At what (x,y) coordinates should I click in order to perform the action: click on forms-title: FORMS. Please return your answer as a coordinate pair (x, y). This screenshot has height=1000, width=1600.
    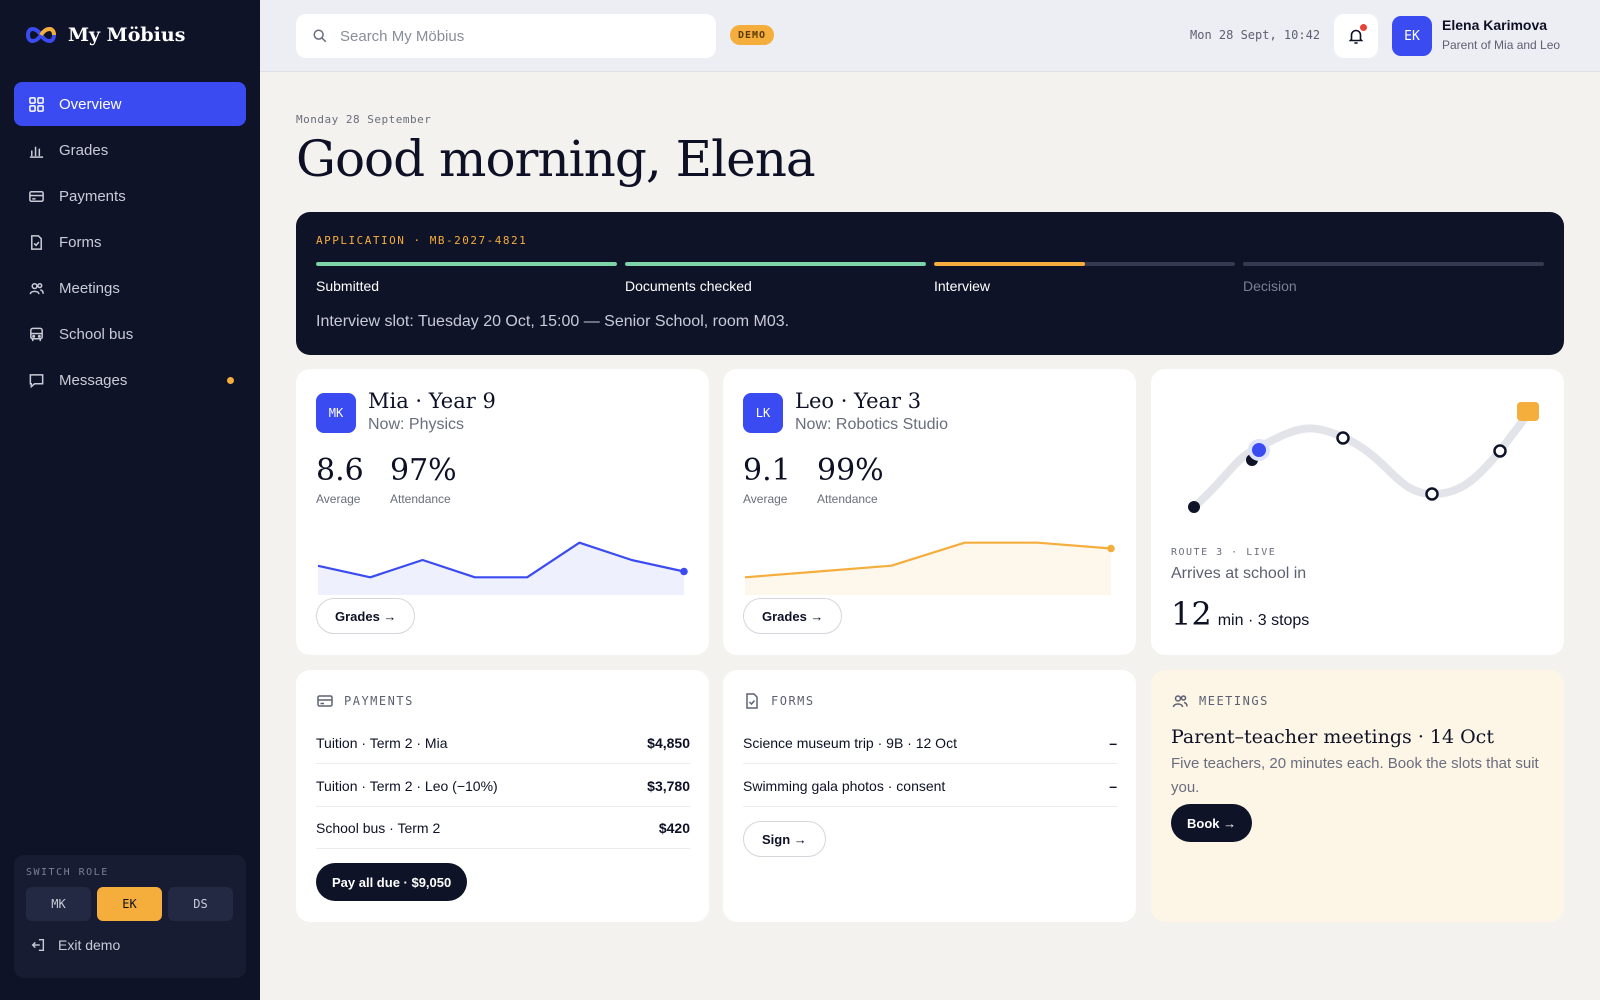
    Looking at the image, I should click on (793, 701).